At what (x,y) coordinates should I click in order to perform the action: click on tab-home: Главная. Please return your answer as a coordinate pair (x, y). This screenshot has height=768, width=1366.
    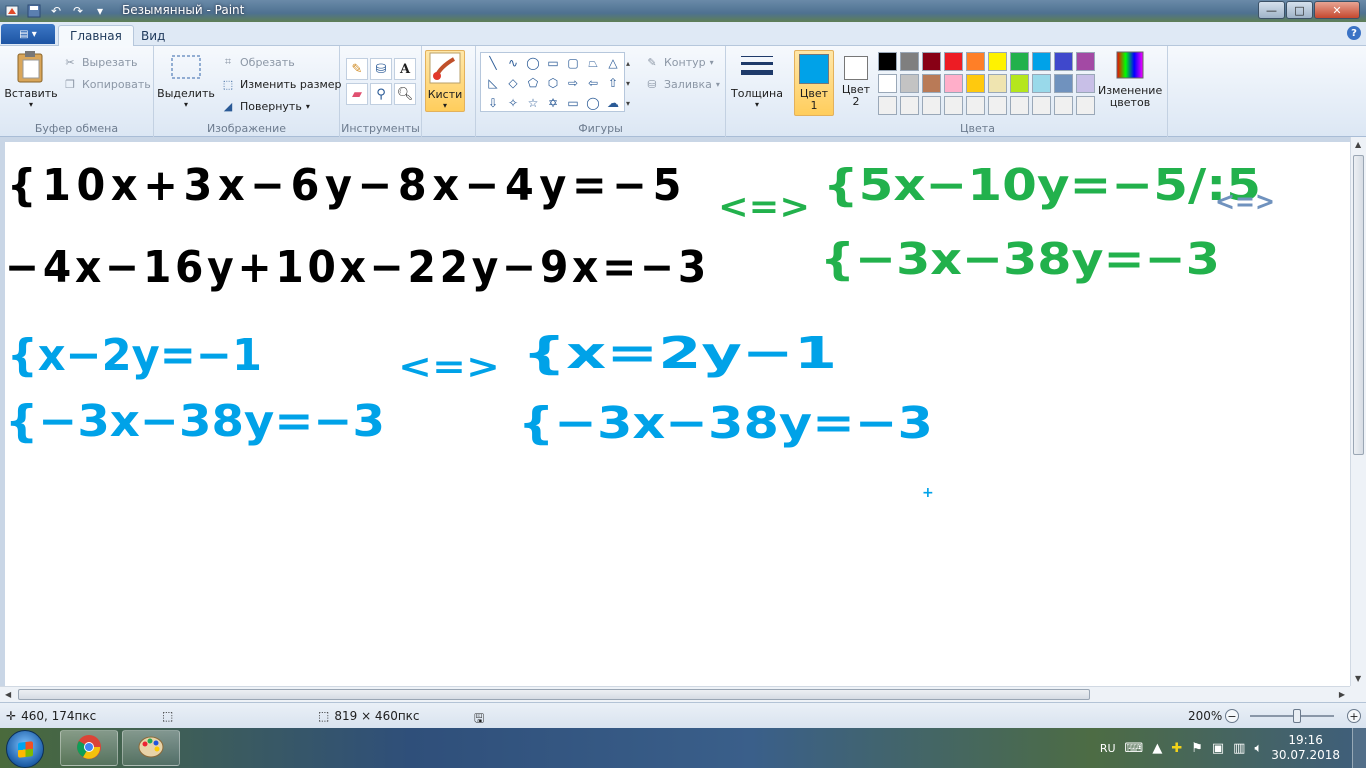
    Looking at the image, I should click on (96, 35).